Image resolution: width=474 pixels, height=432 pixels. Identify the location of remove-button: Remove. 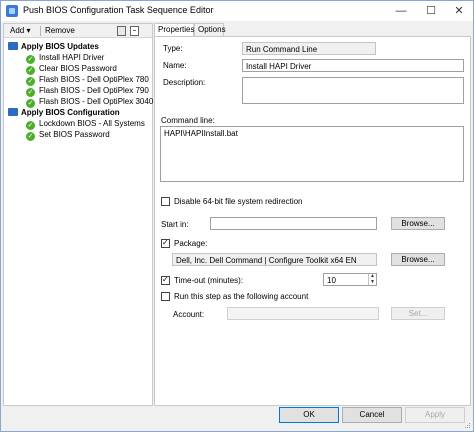
(60, 30).